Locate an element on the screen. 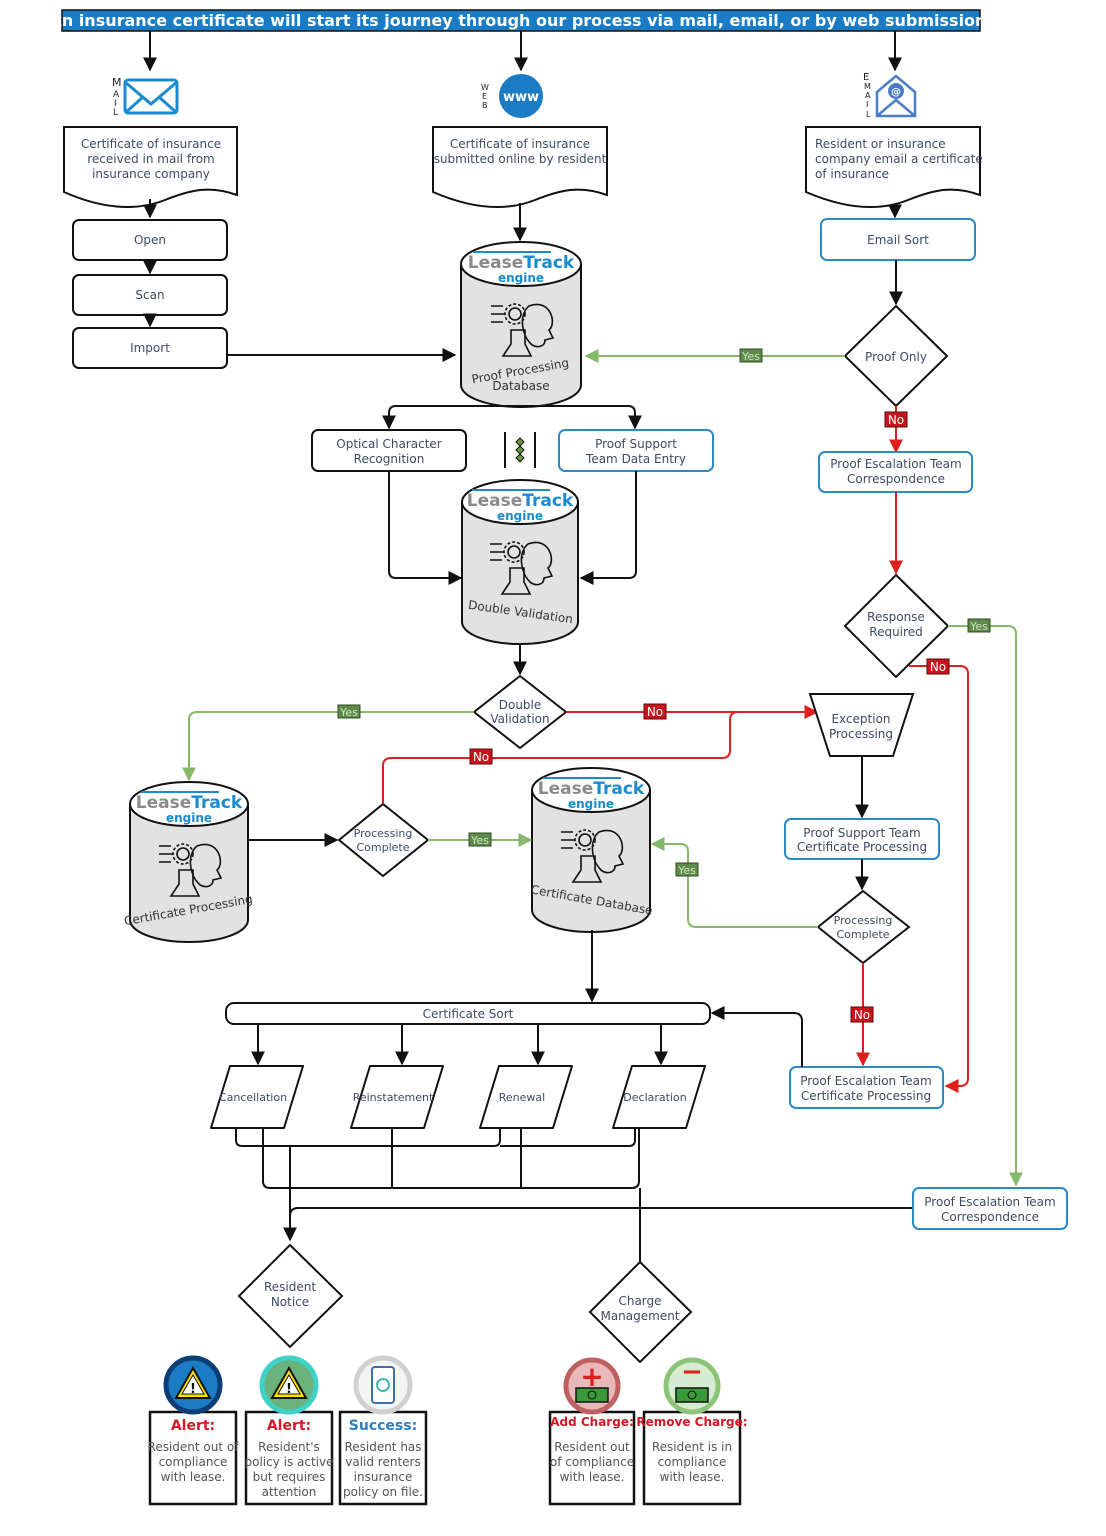  svg-text: Resident is located at coordinates (290, 1287).